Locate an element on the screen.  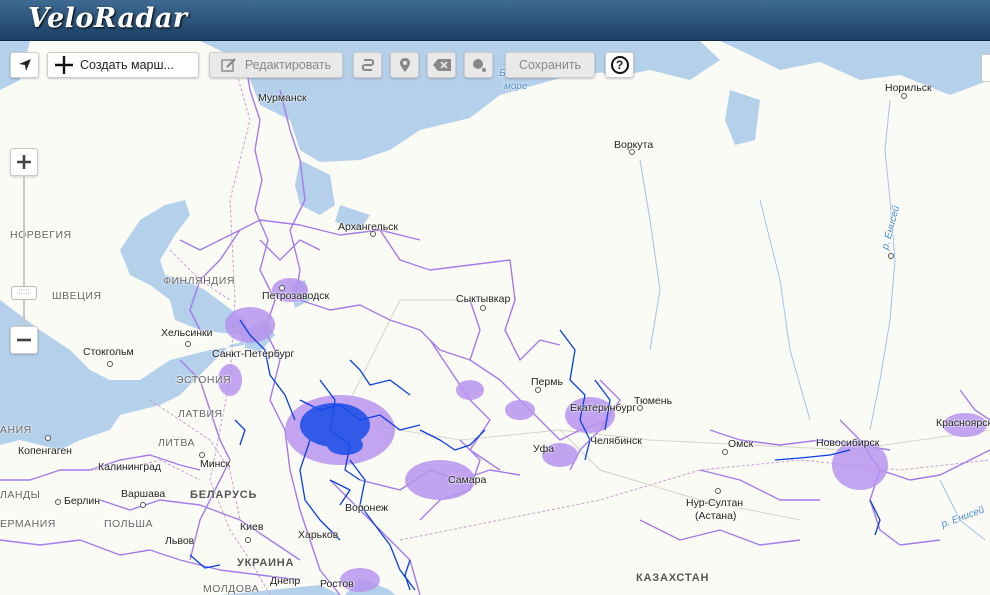
map-label-estonia: ЭСТОНИЯ is located at coordinates (204, 380).